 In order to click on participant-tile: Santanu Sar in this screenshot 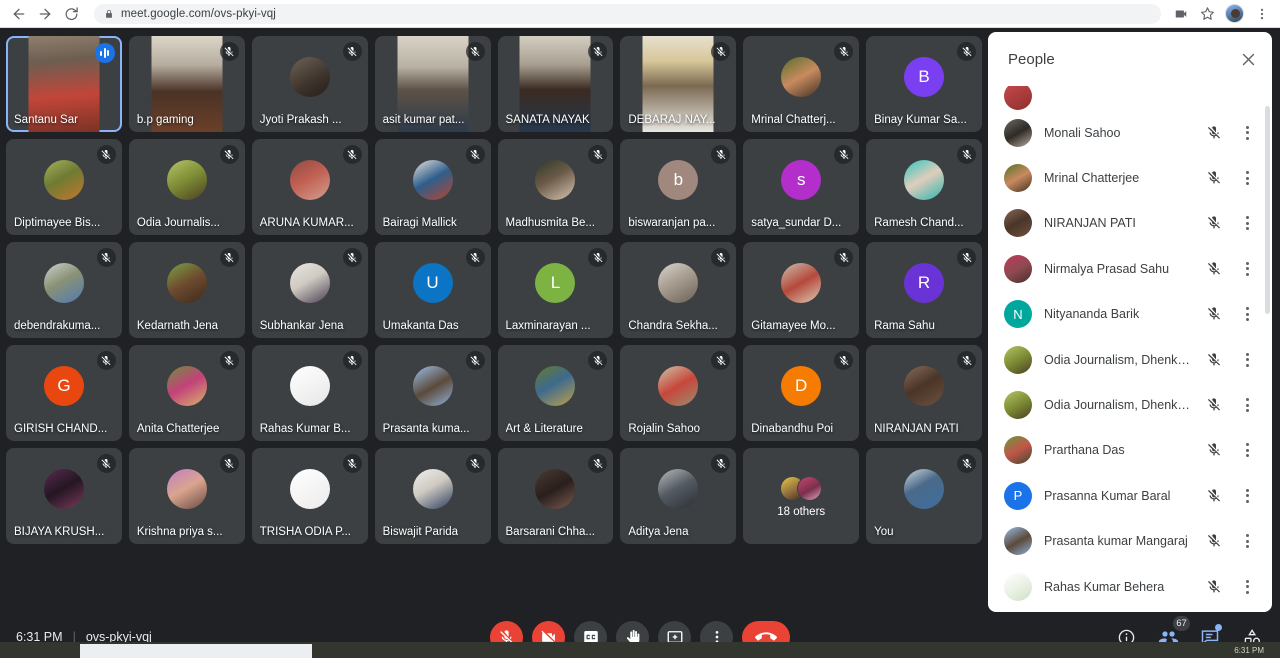, I will do `click(64, 84)`.